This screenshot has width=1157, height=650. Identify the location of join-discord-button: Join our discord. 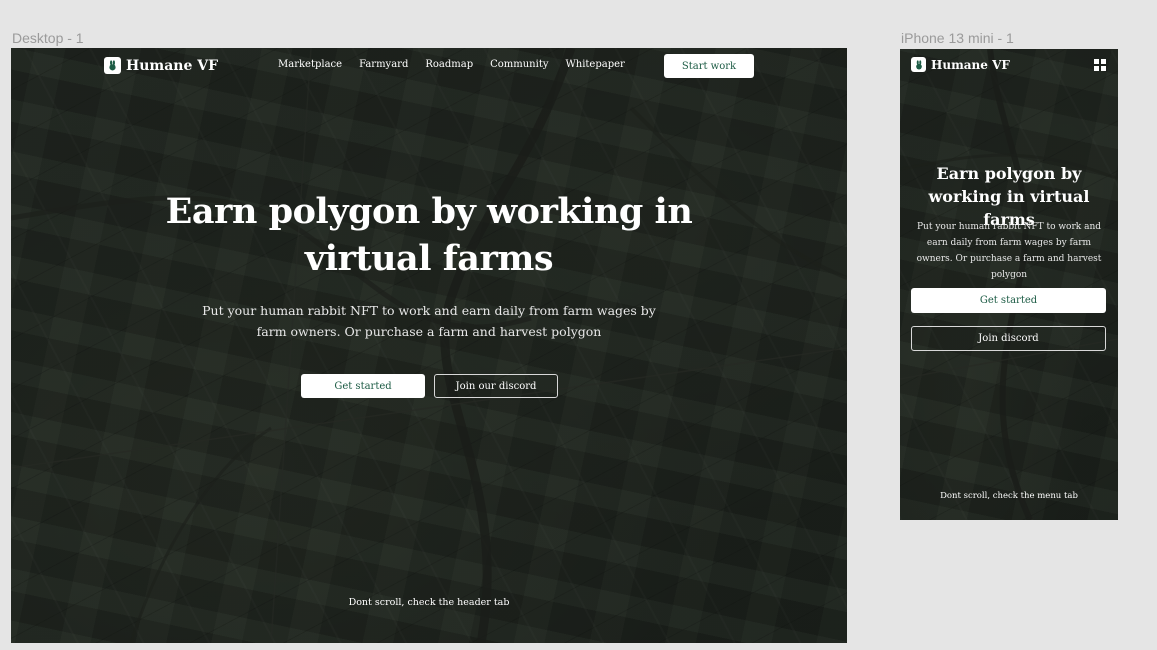
(496, 386).